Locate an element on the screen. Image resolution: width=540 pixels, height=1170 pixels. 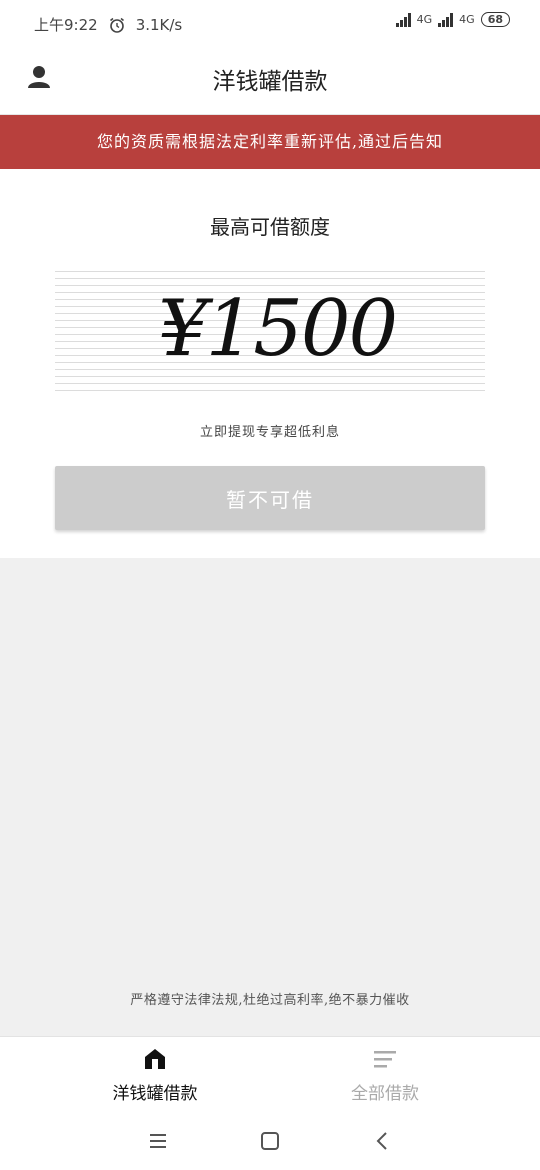
menu-icon is located at coordinates (158, 1141).